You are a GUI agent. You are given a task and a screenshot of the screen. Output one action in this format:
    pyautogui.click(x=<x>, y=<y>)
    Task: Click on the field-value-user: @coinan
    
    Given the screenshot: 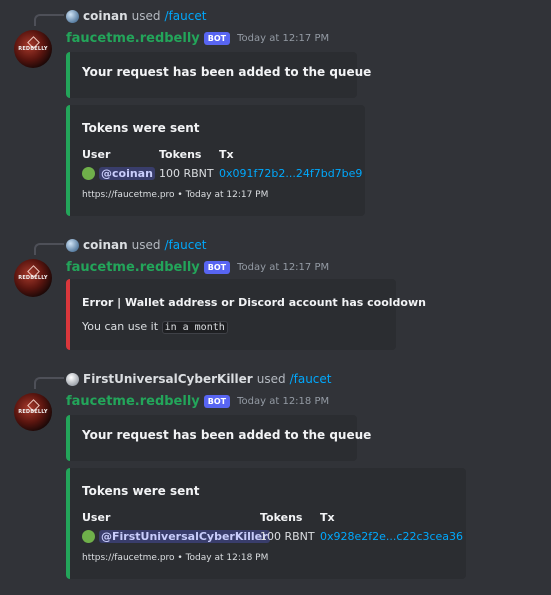 What is the action you would take?
    pyautogui.click(x=118, y=173)
    